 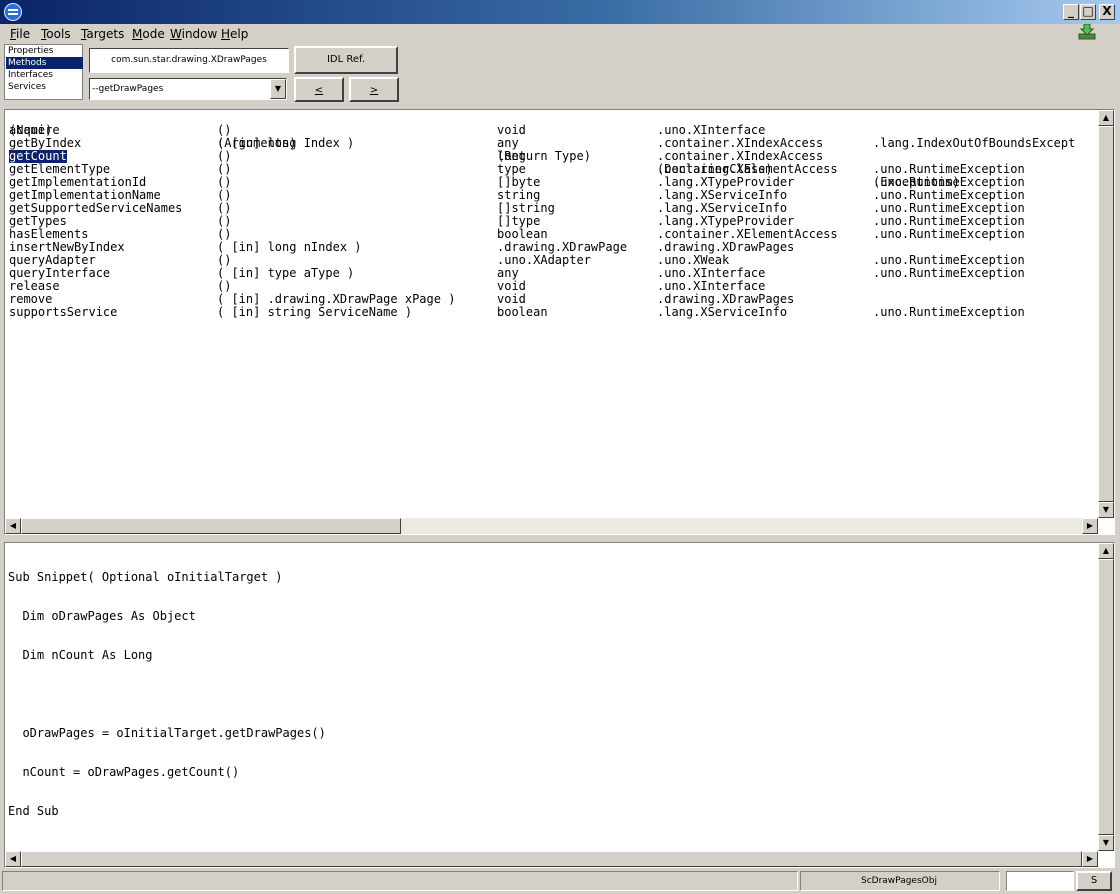 I want to click on minimize-button: _, so click(x=1071, y=12).